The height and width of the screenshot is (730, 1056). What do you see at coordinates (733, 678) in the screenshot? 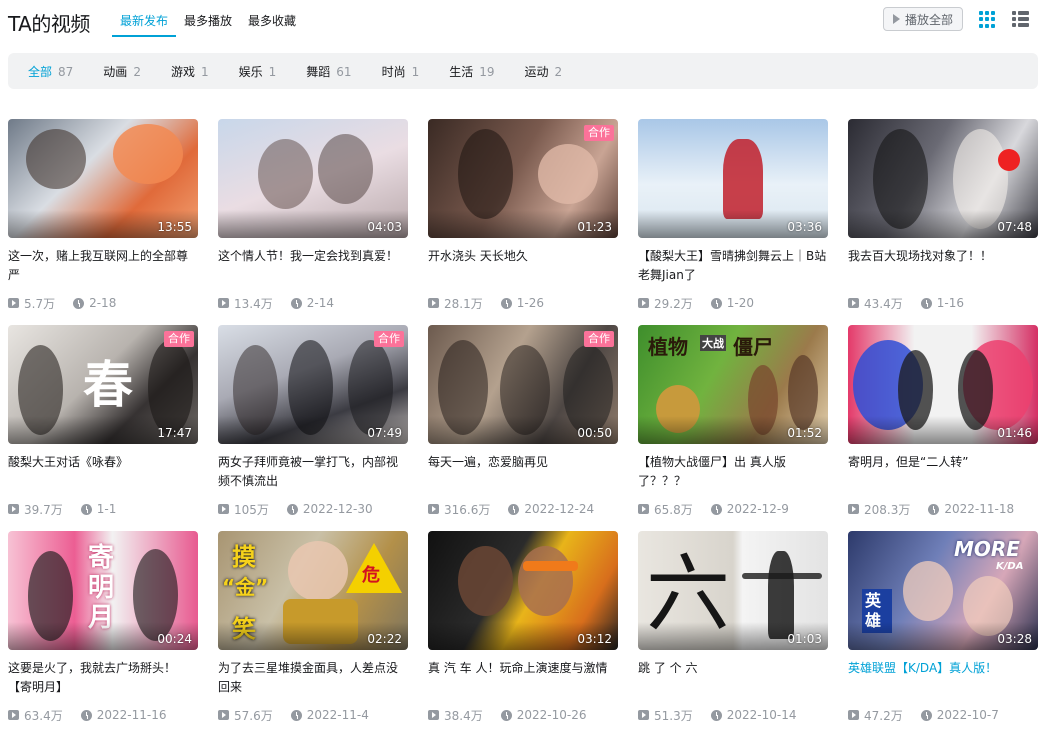
I see `video-title: 跳 了 个 六` at bounding box center [733, 678].